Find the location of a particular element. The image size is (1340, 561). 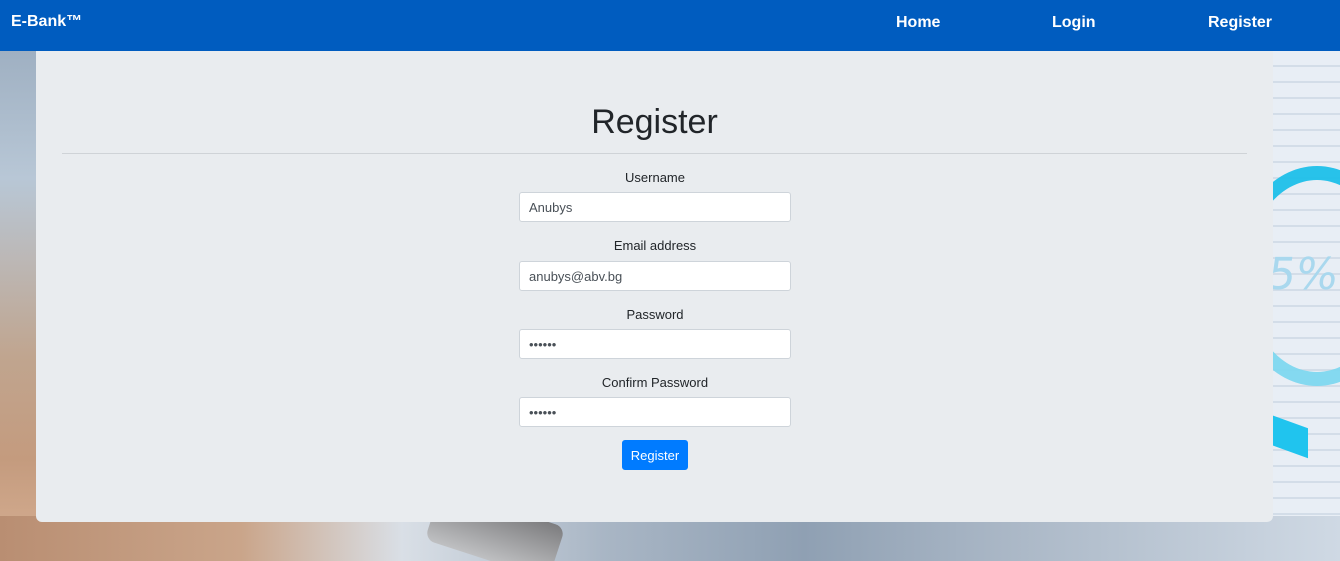

background-gauge-text: 5% is located at coordinates (1302, 274).